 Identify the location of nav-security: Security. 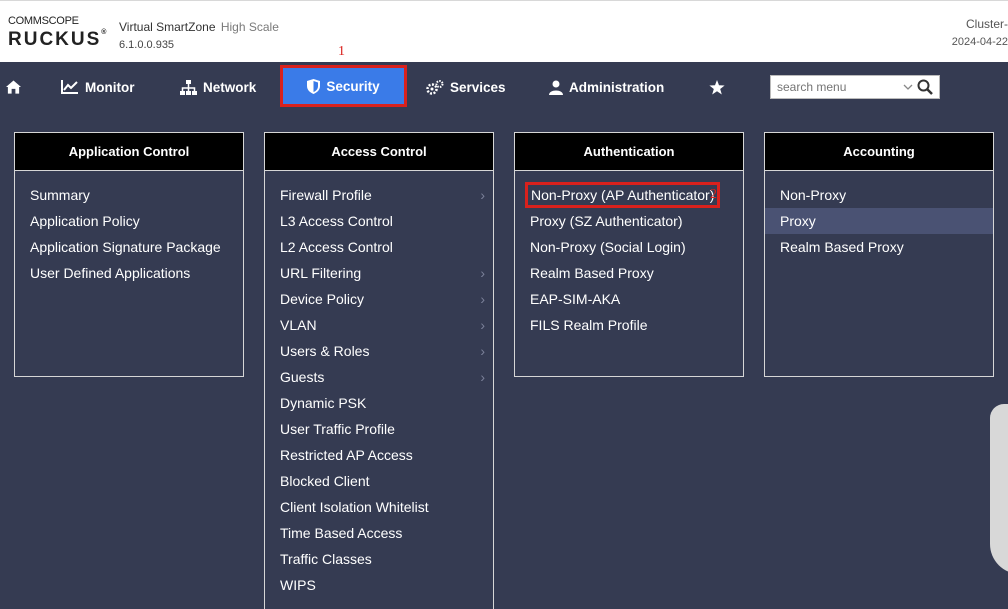
(343, 86).